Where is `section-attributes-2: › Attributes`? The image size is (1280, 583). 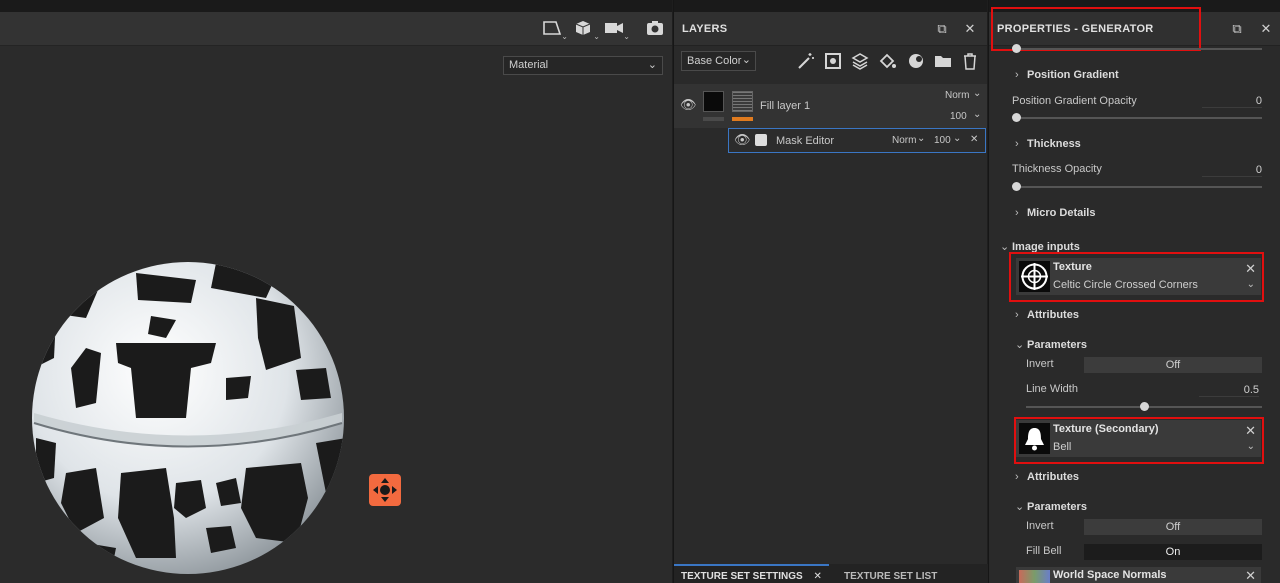 section-attributes-2: › Attributes is located at coordinates (1047, 477).